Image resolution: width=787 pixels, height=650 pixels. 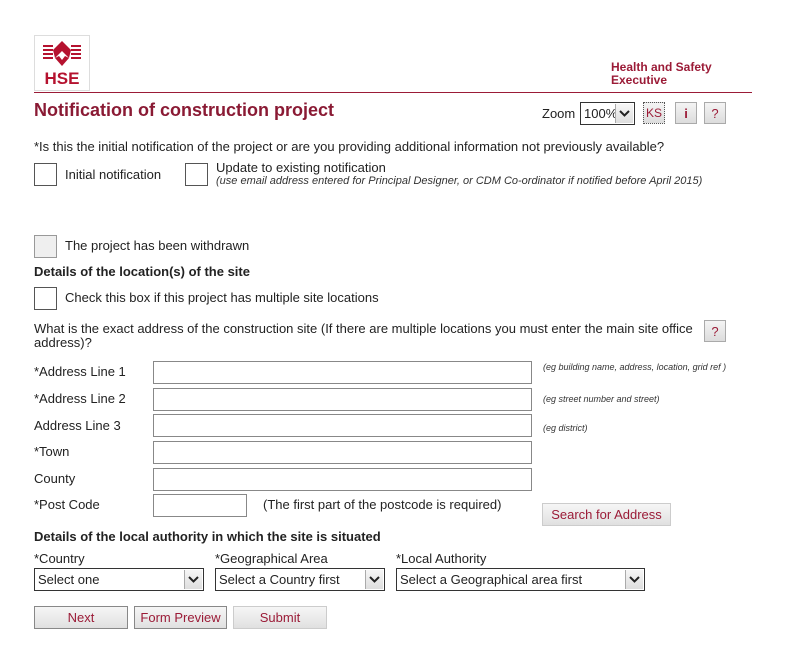 What do you see at coordinates (280, 617) in the screenshot?
I see `submit-button: Submit` at bounding box center [280, 617].